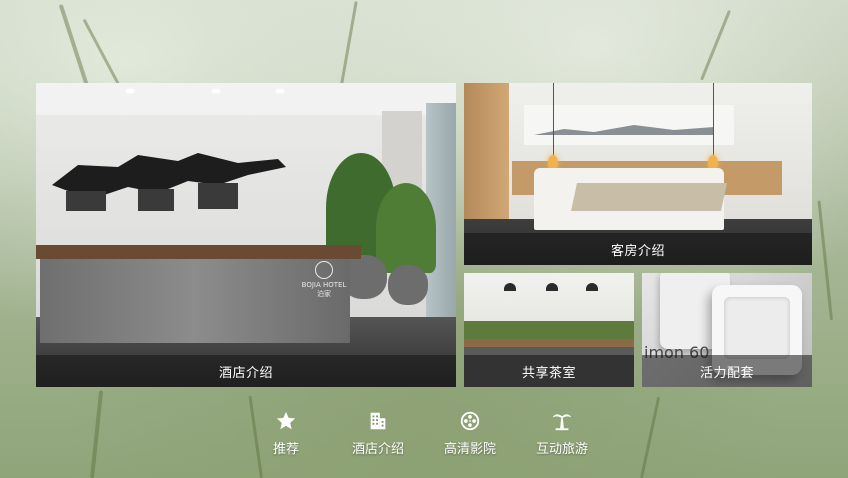  What do you see at coordinates (562, 433) in the screenshot?
I see `nav-item-interactive-travel: 互动旅游` at bounding box center [562, 433].